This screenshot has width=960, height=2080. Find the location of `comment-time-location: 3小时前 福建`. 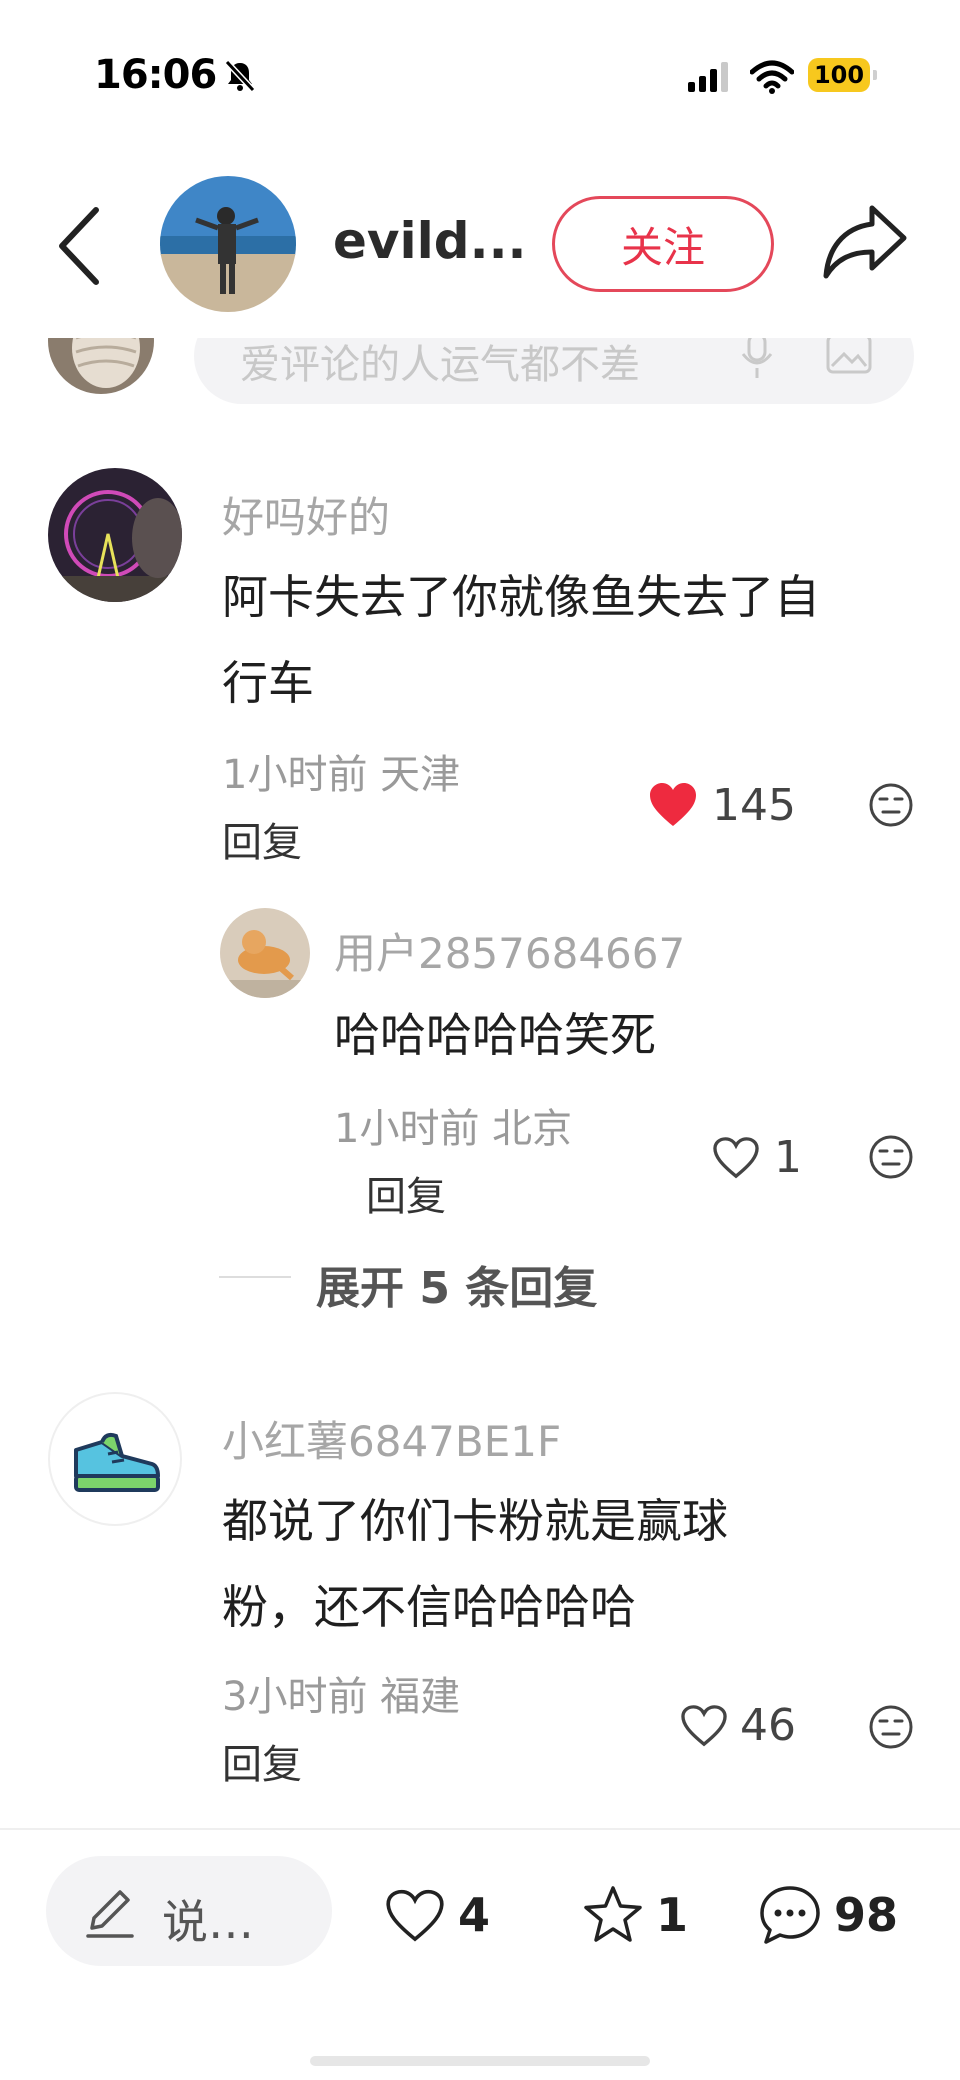

comment-time-location: 3小时前 福建 is located at coordinates (341, 1697).